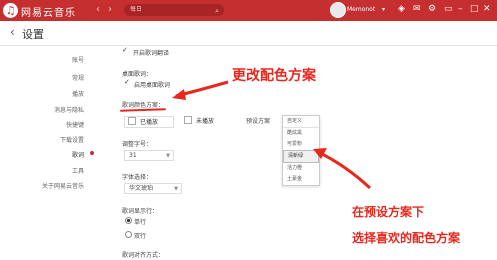  Describe the element at coordinates (320, 153) in the screenshot. I see `arrow-head-bottom` at that location.